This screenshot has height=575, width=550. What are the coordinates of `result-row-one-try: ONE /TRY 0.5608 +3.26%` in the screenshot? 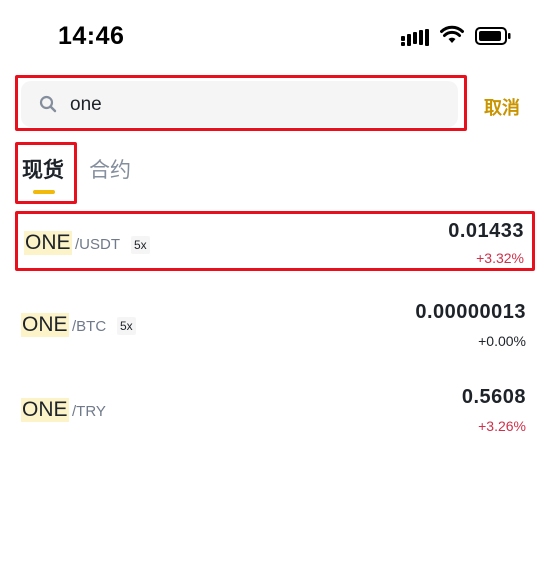 It's located at (275, 410).